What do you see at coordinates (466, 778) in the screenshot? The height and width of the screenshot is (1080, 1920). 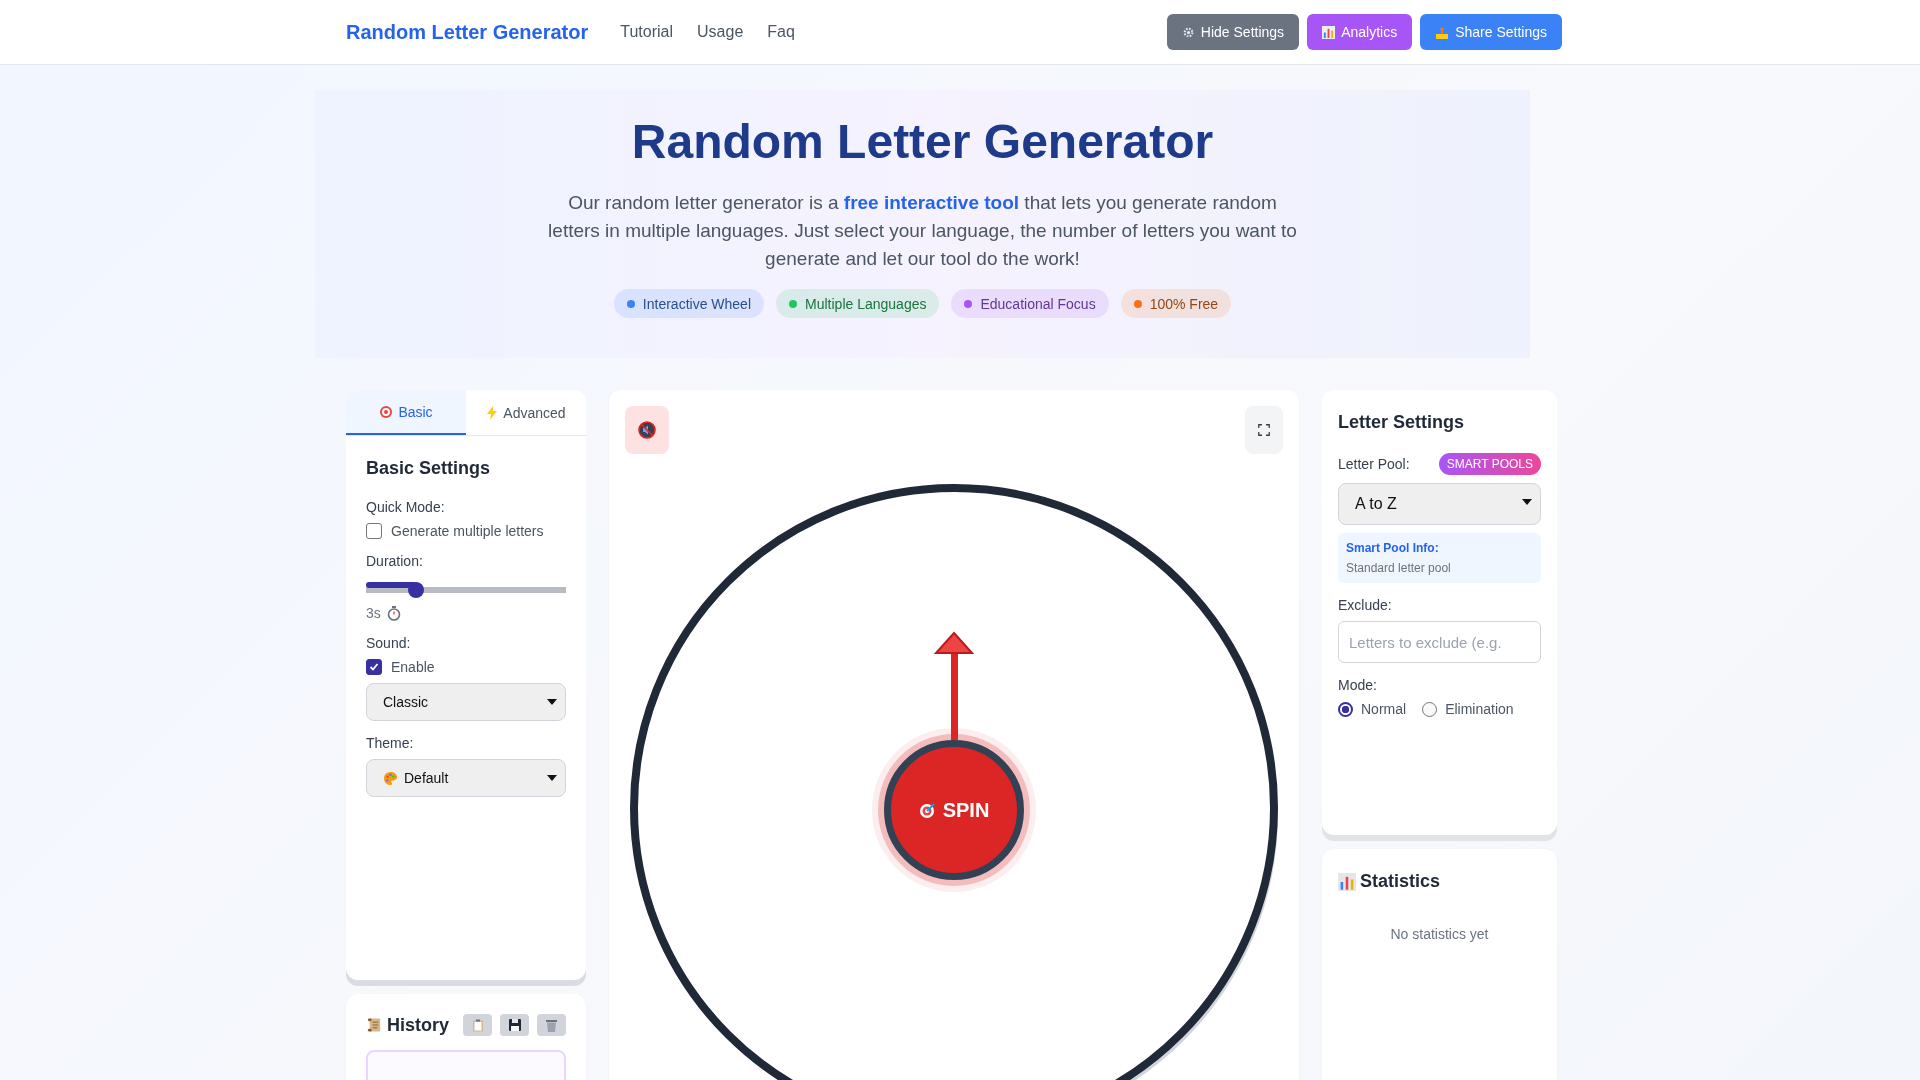 I see `theme-select: Default` at bounding box center [466, 778].